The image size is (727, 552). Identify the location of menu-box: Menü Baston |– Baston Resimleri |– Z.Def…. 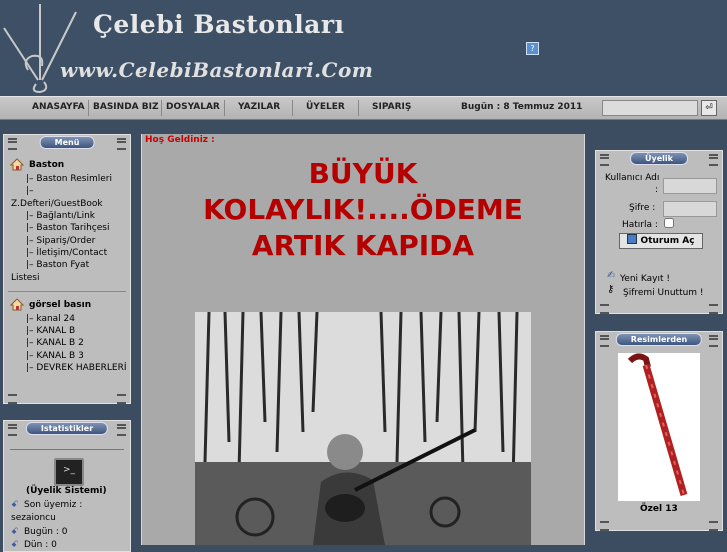
(67, 269).